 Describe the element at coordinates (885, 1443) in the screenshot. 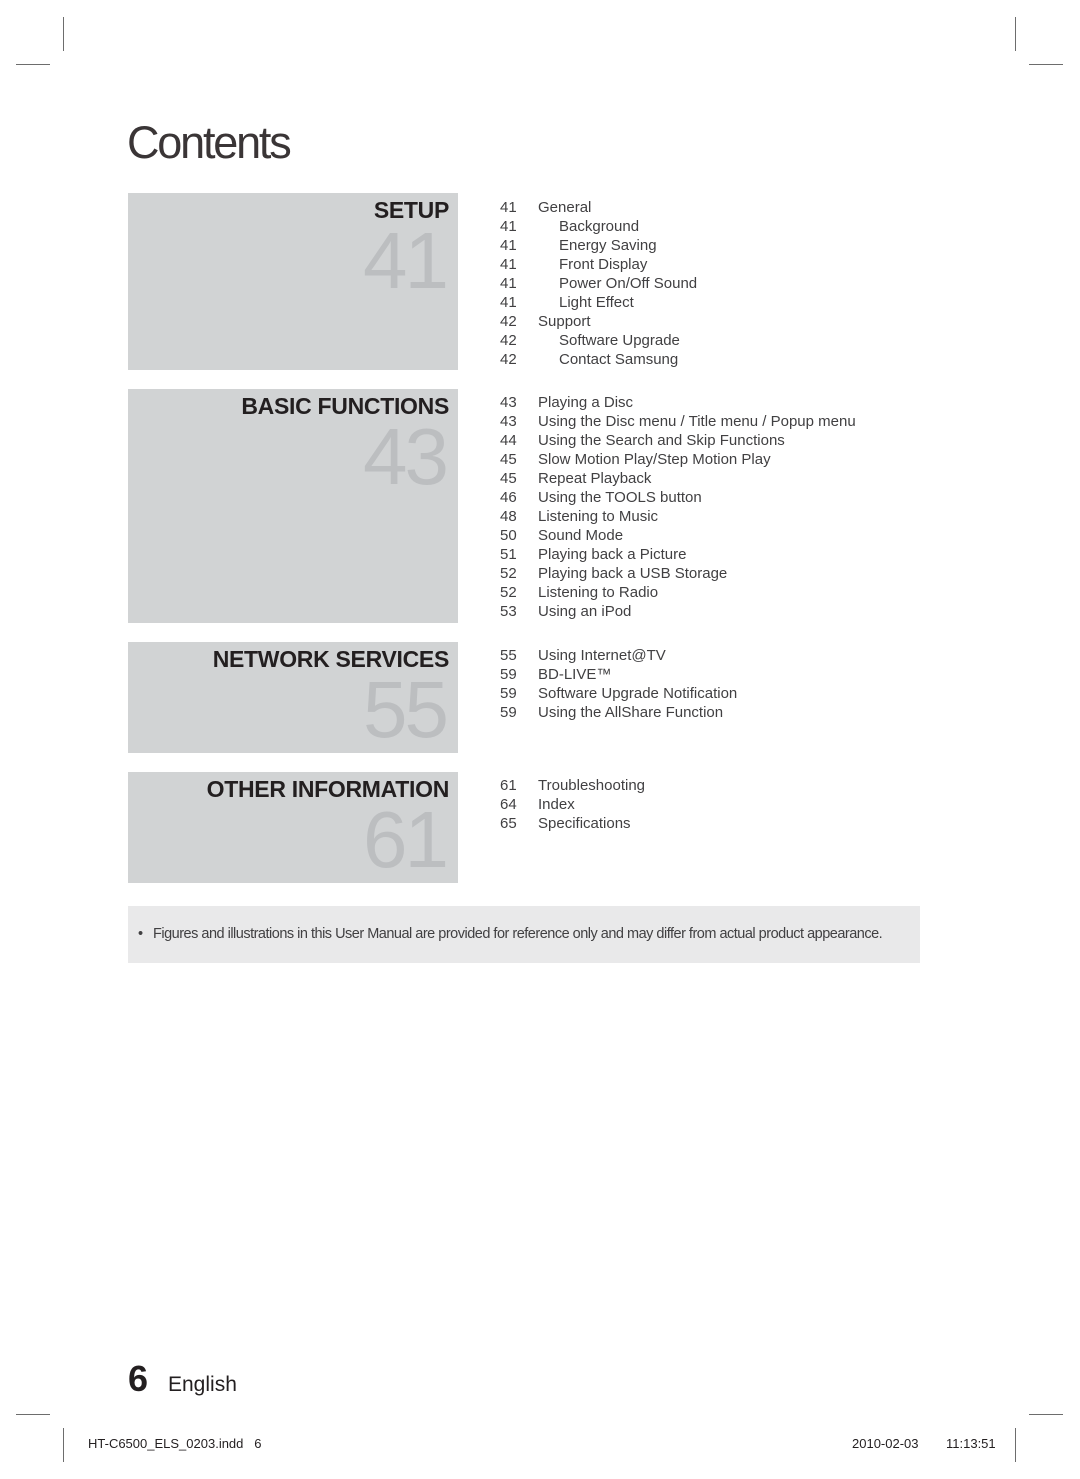

I see `slug-date: 2010-02-03` at that location.